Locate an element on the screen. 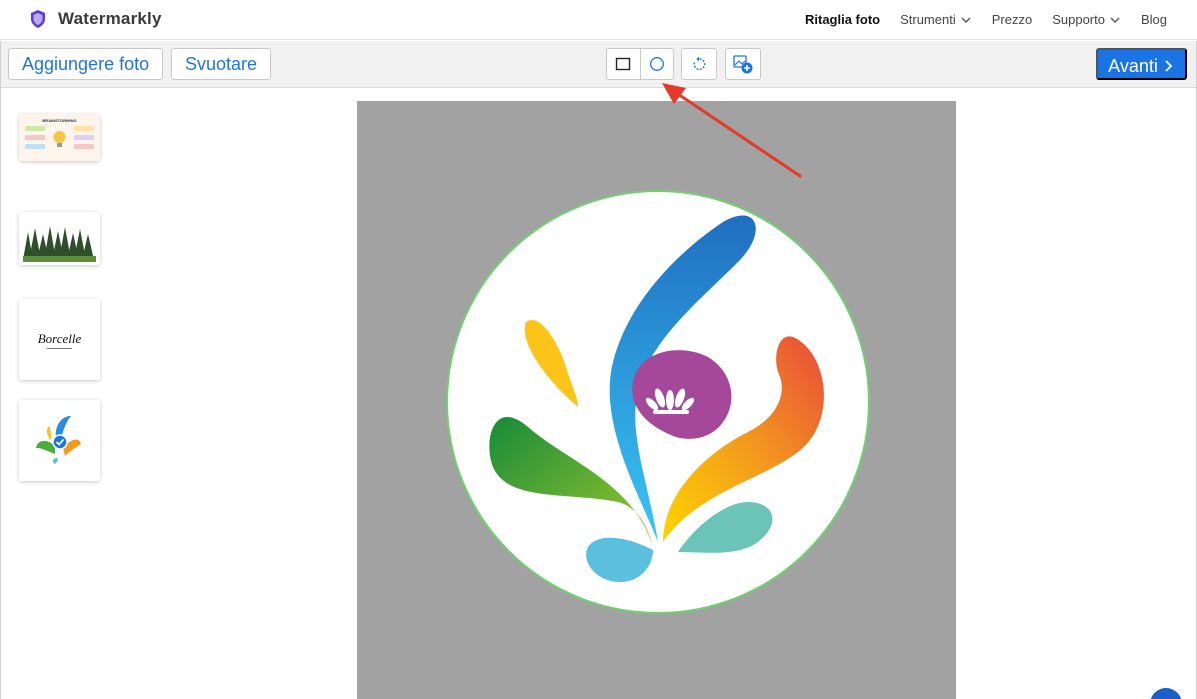  annotation-arrow is located at coordinates (732, 130).